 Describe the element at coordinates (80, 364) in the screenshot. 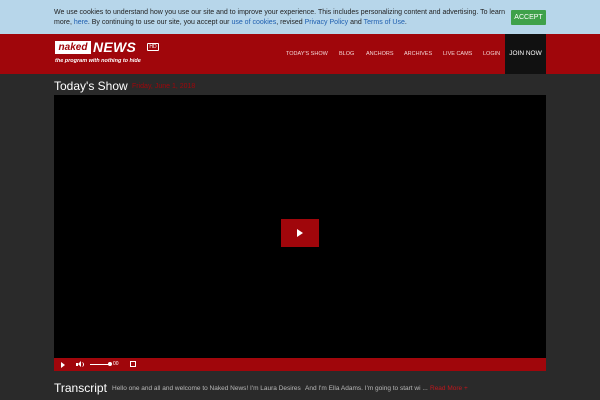

I see `volume-icon` at that location.